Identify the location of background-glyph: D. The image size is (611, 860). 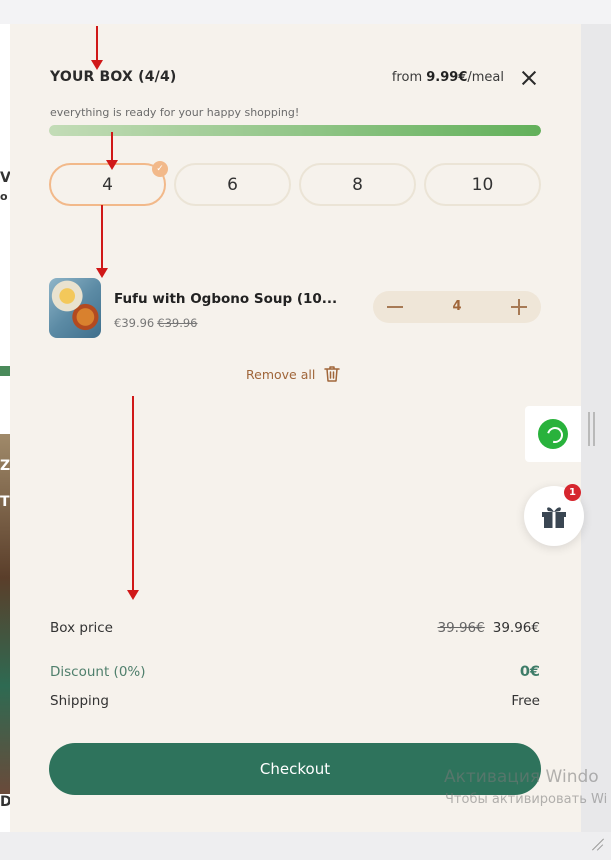
(5, 802).